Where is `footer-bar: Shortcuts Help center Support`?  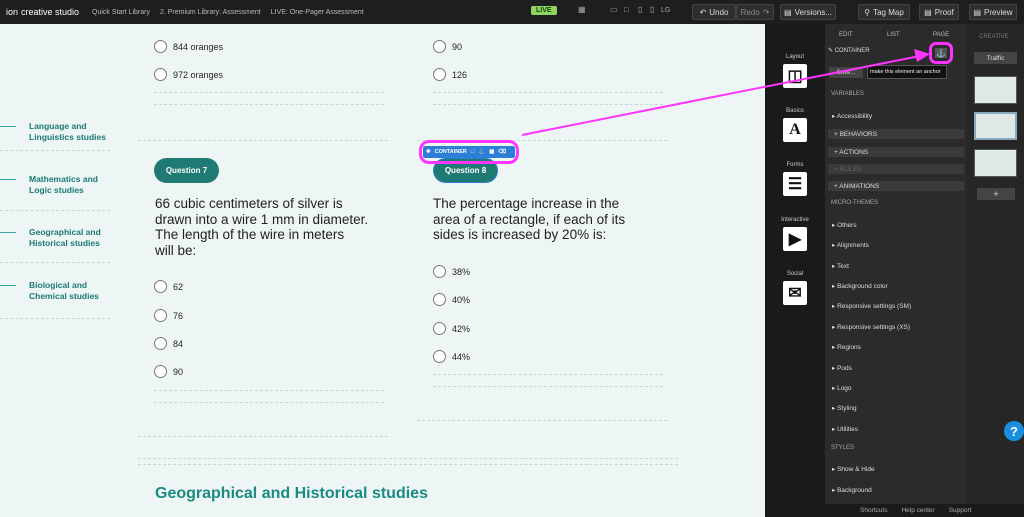 footer-bar: Shortcuts Help center Support is located at coordinates (924, 510).